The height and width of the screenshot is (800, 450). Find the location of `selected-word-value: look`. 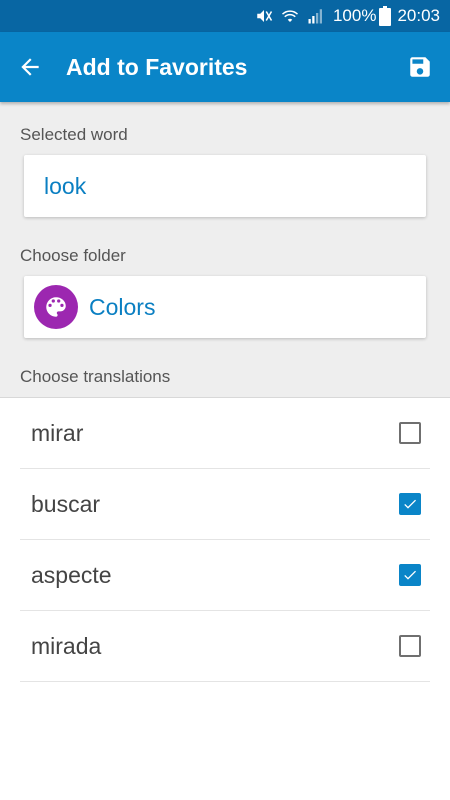

selected-word-value: look is located at coordinates (65, 186).